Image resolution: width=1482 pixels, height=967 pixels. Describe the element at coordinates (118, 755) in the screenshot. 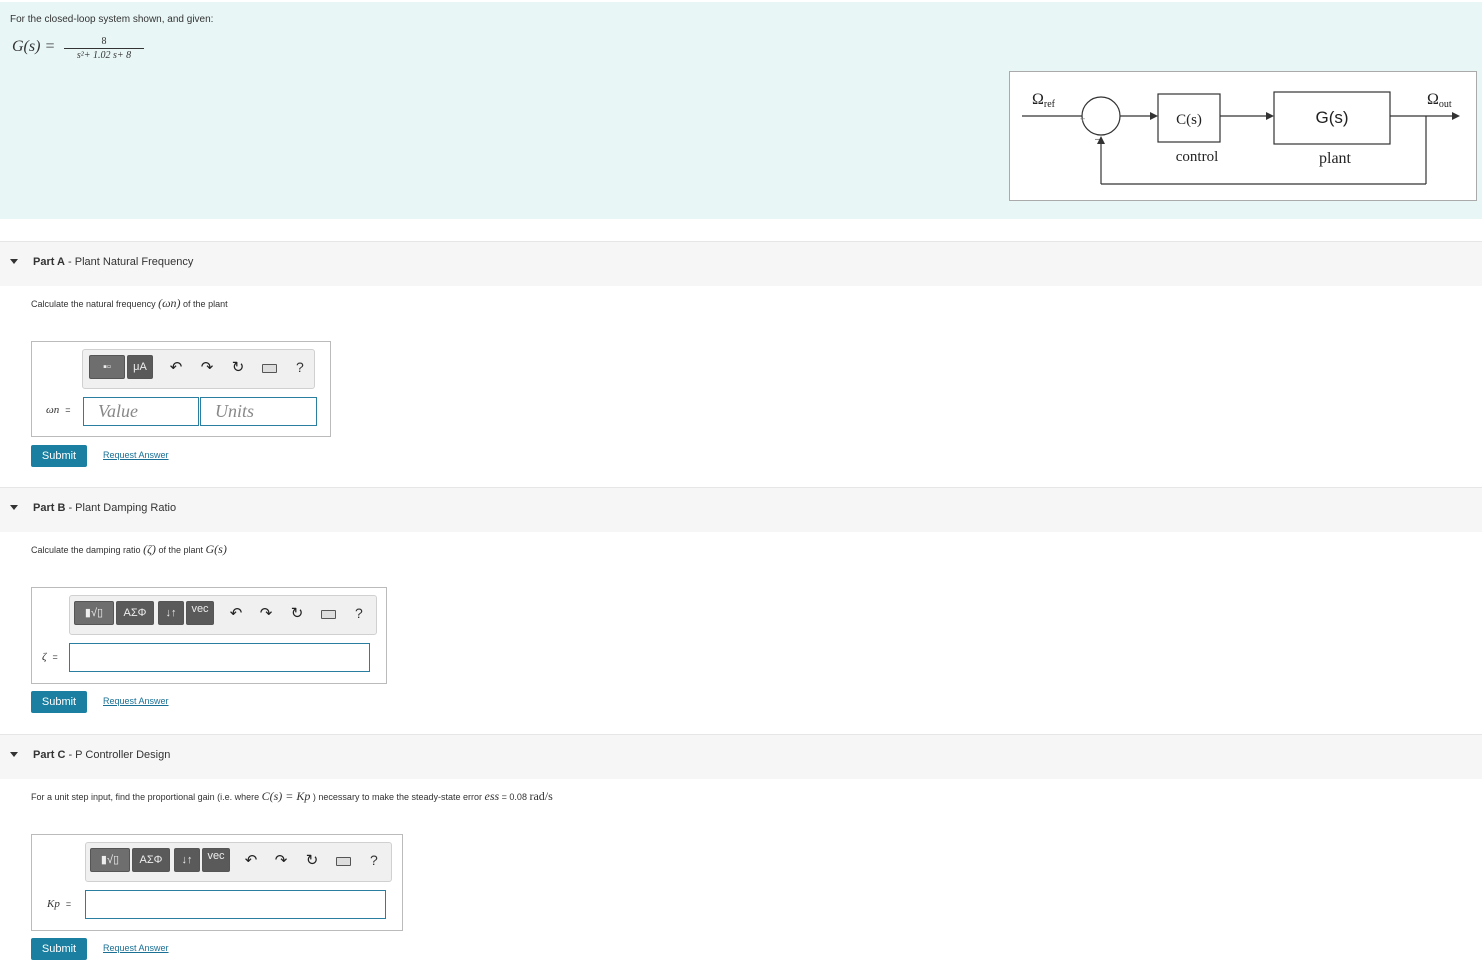

I see `part-c-name: - P Controller Design` at that location.